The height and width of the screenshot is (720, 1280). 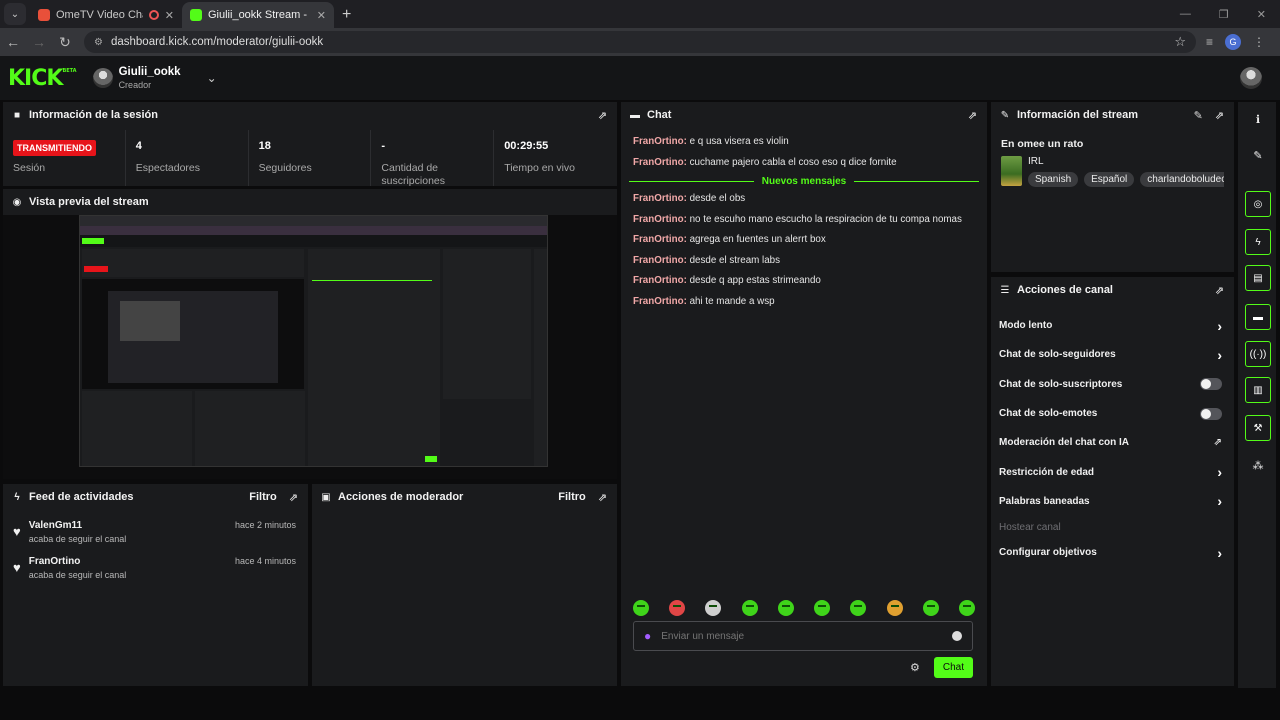 What do you see at coordinates (42, 78) in the screenshot?
I see `kick-logo: KICKBETA` at bounding box center [42, 78].